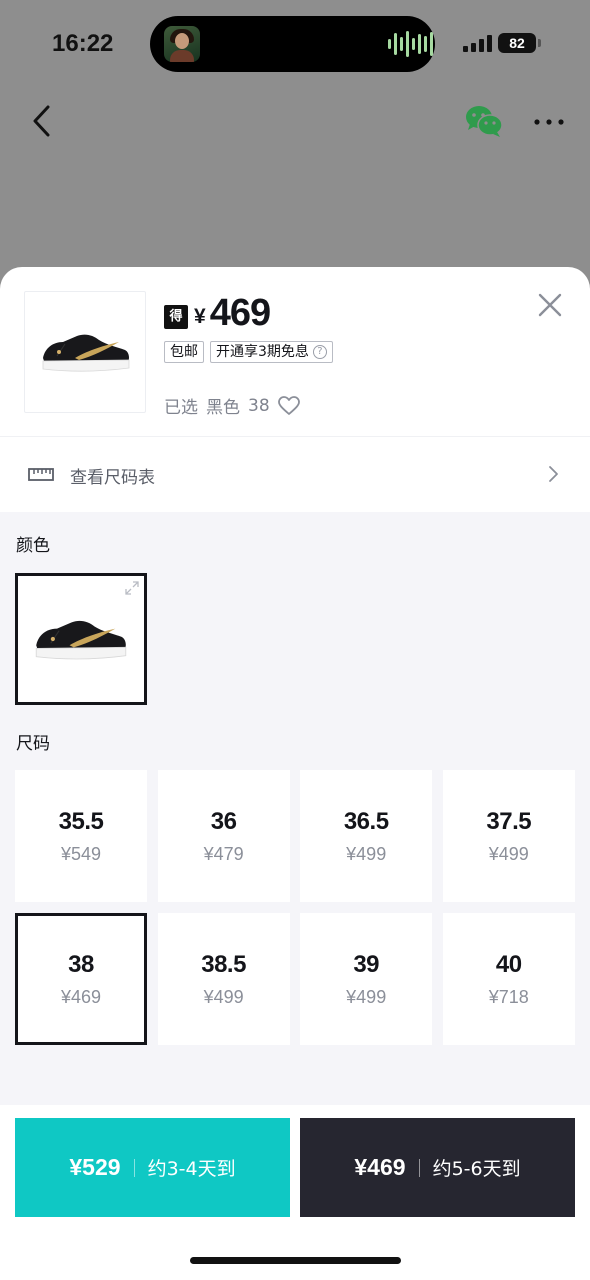 Image resolution: width=590 pixels, height=1280 pixels. I want to click on product-price: 469, so click(240, 313).